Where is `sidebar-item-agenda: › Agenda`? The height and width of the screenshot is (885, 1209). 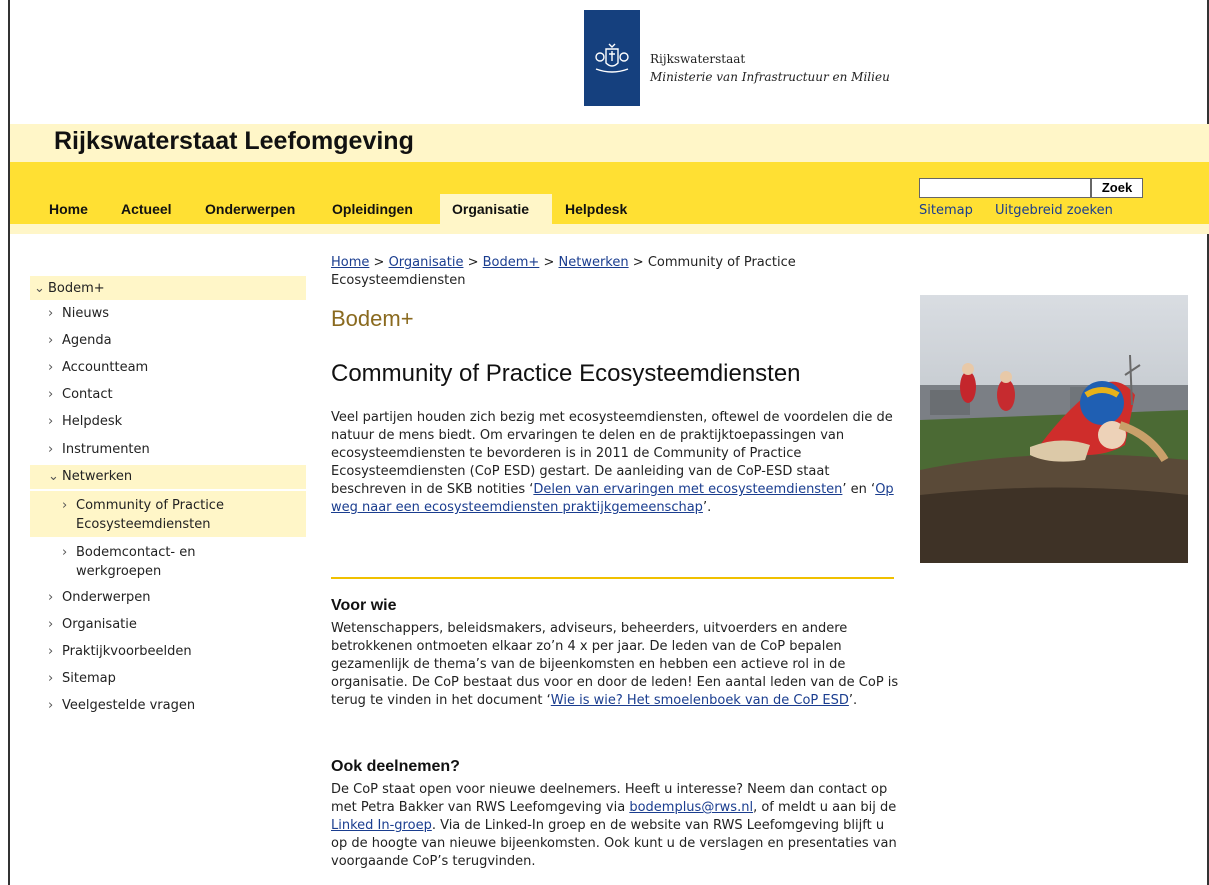 sidebar-item-agenda: › Agenda is located at coordinates (80, 340).